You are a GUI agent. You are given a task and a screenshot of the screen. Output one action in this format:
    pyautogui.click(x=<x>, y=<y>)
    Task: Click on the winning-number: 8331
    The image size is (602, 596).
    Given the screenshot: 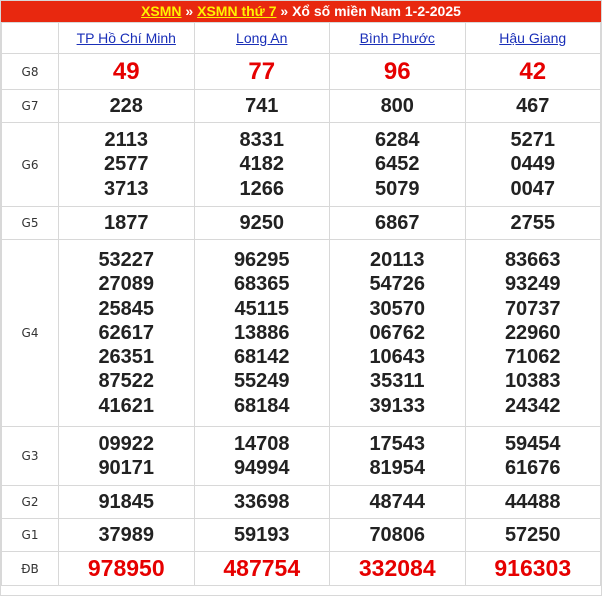 What is the action you would take?
    pyautogui.click(x=262, y=140)
    